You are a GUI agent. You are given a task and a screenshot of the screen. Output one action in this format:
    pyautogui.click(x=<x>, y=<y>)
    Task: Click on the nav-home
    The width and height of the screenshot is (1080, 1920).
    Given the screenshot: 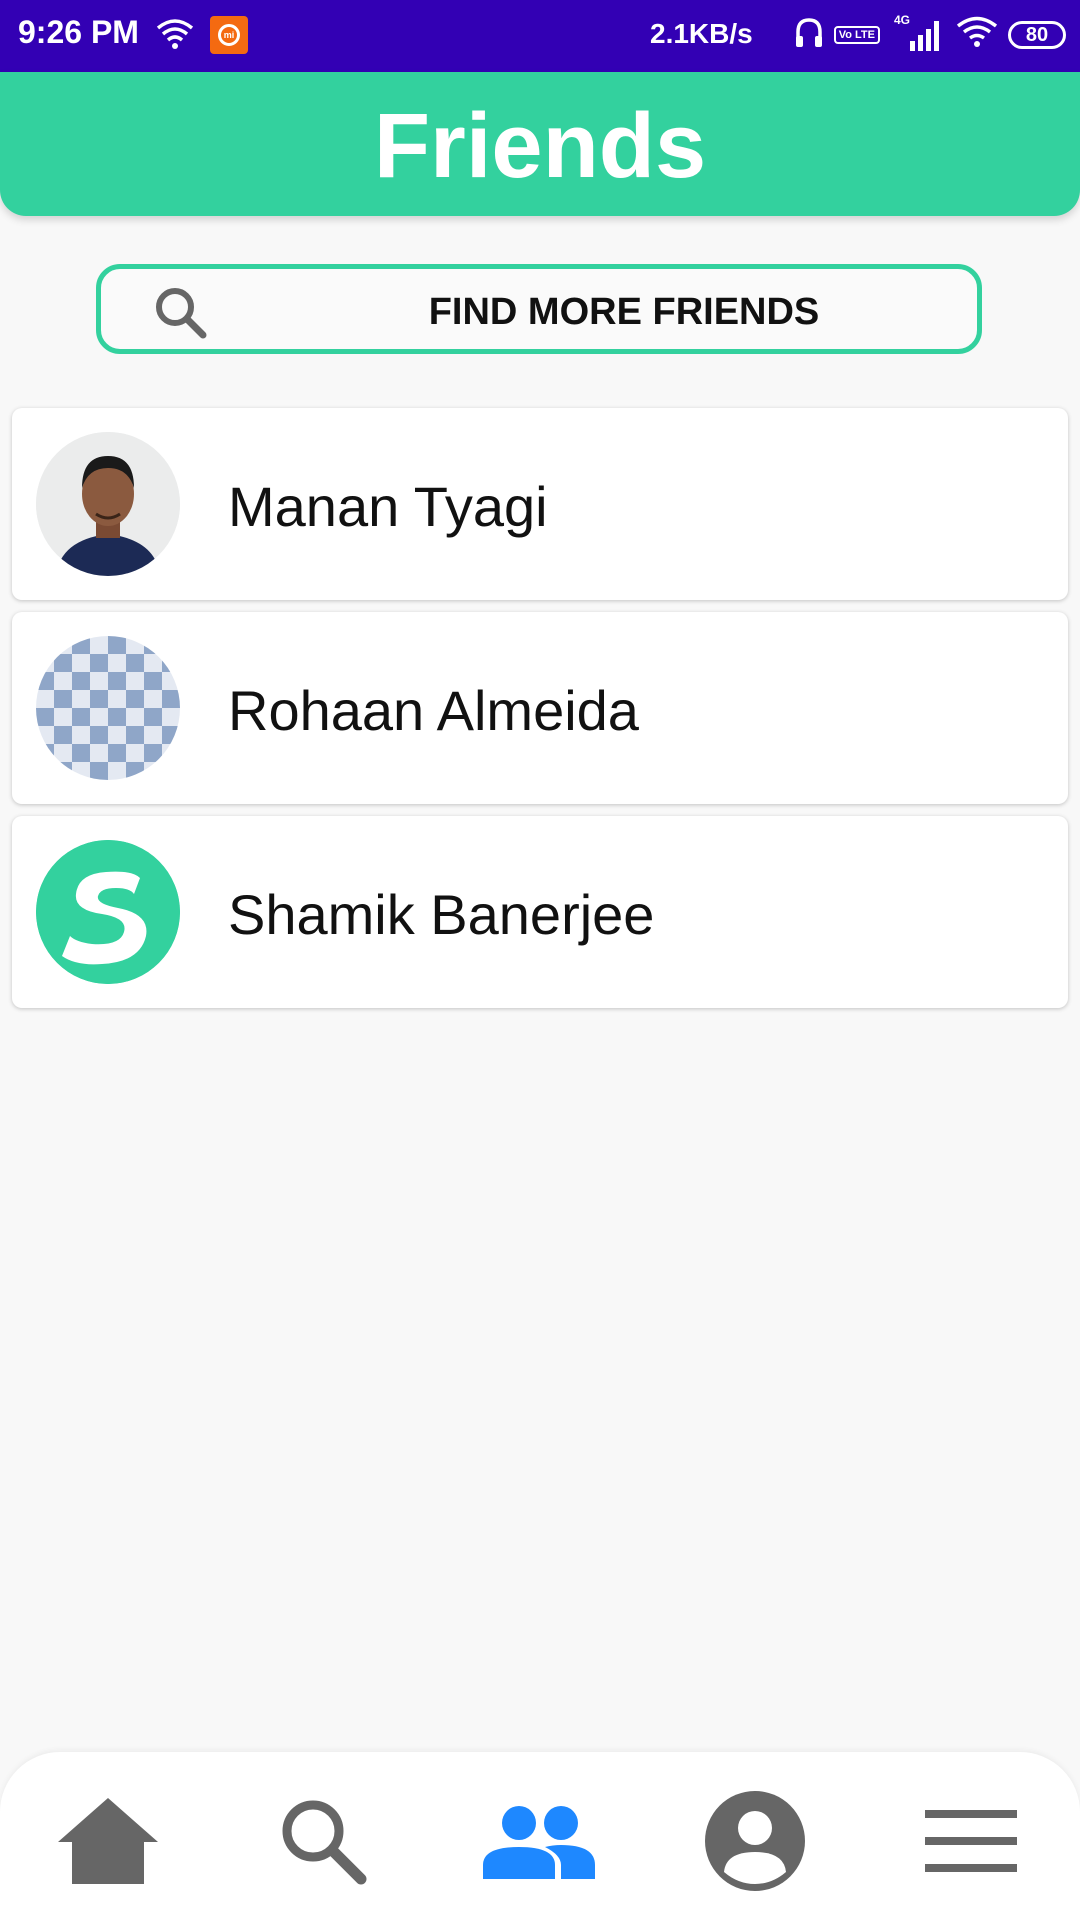 What is the action you would take?
    pyautogui.click(x=108, y=1843)
    